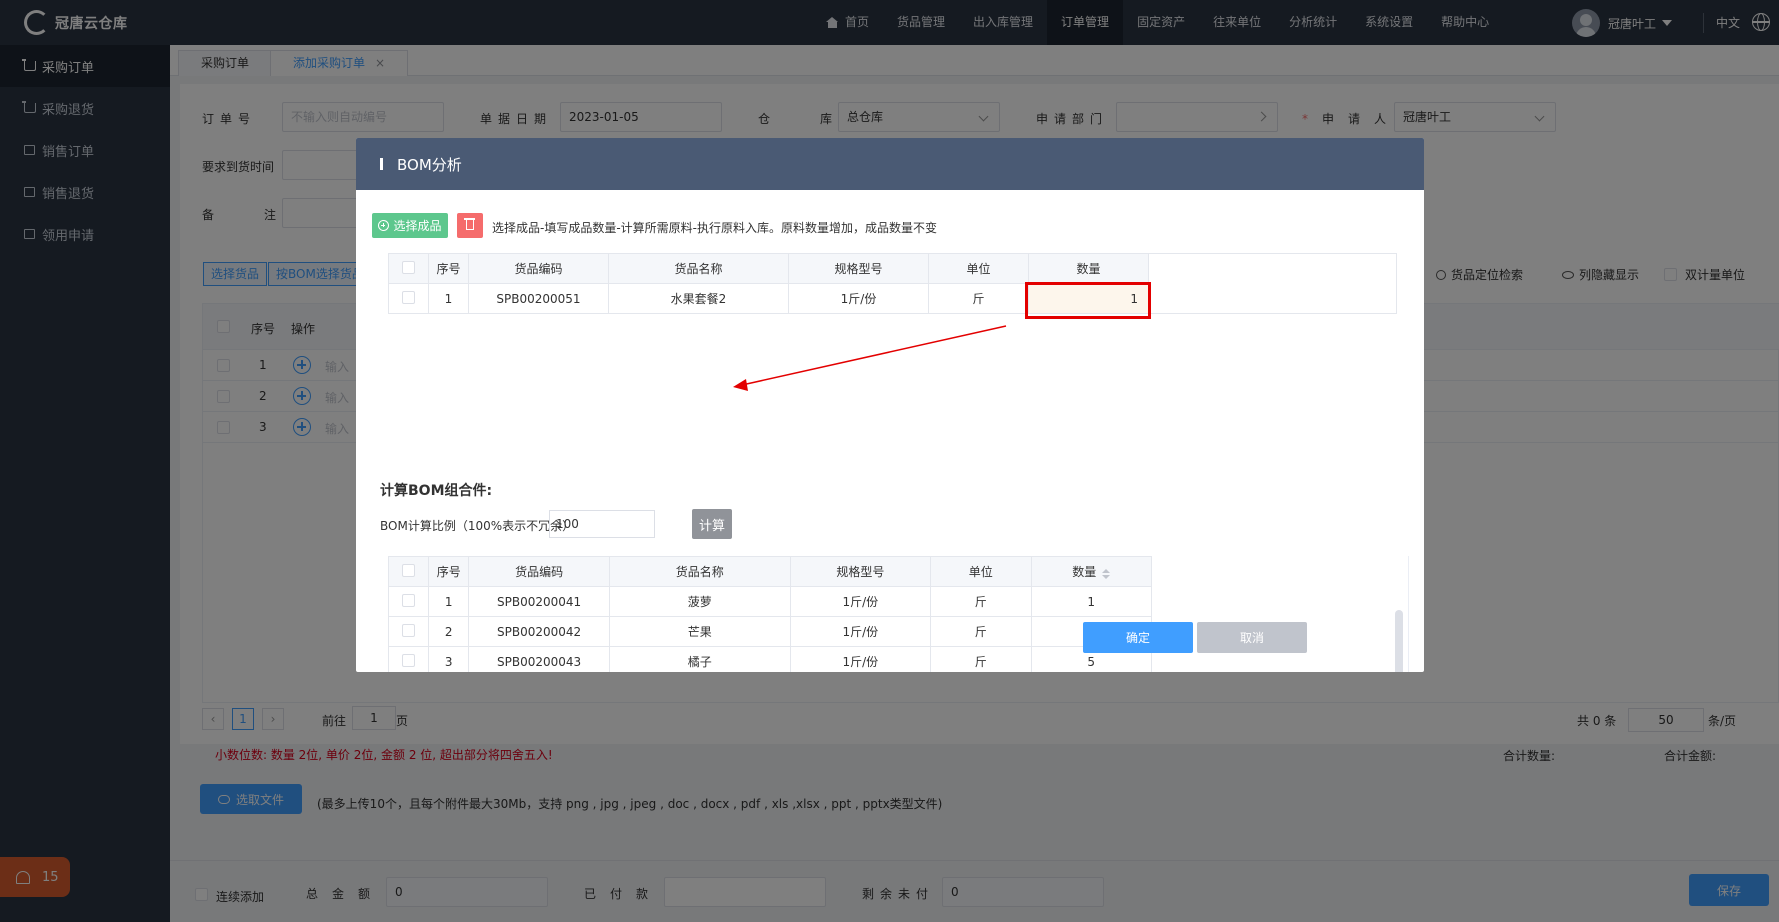 This screenshot has width=1779, height=922. What do you see at coordinates (602, 524) in the screenshot?
I see `bom-ratio-input: 100` at bounding box center [602, 524].